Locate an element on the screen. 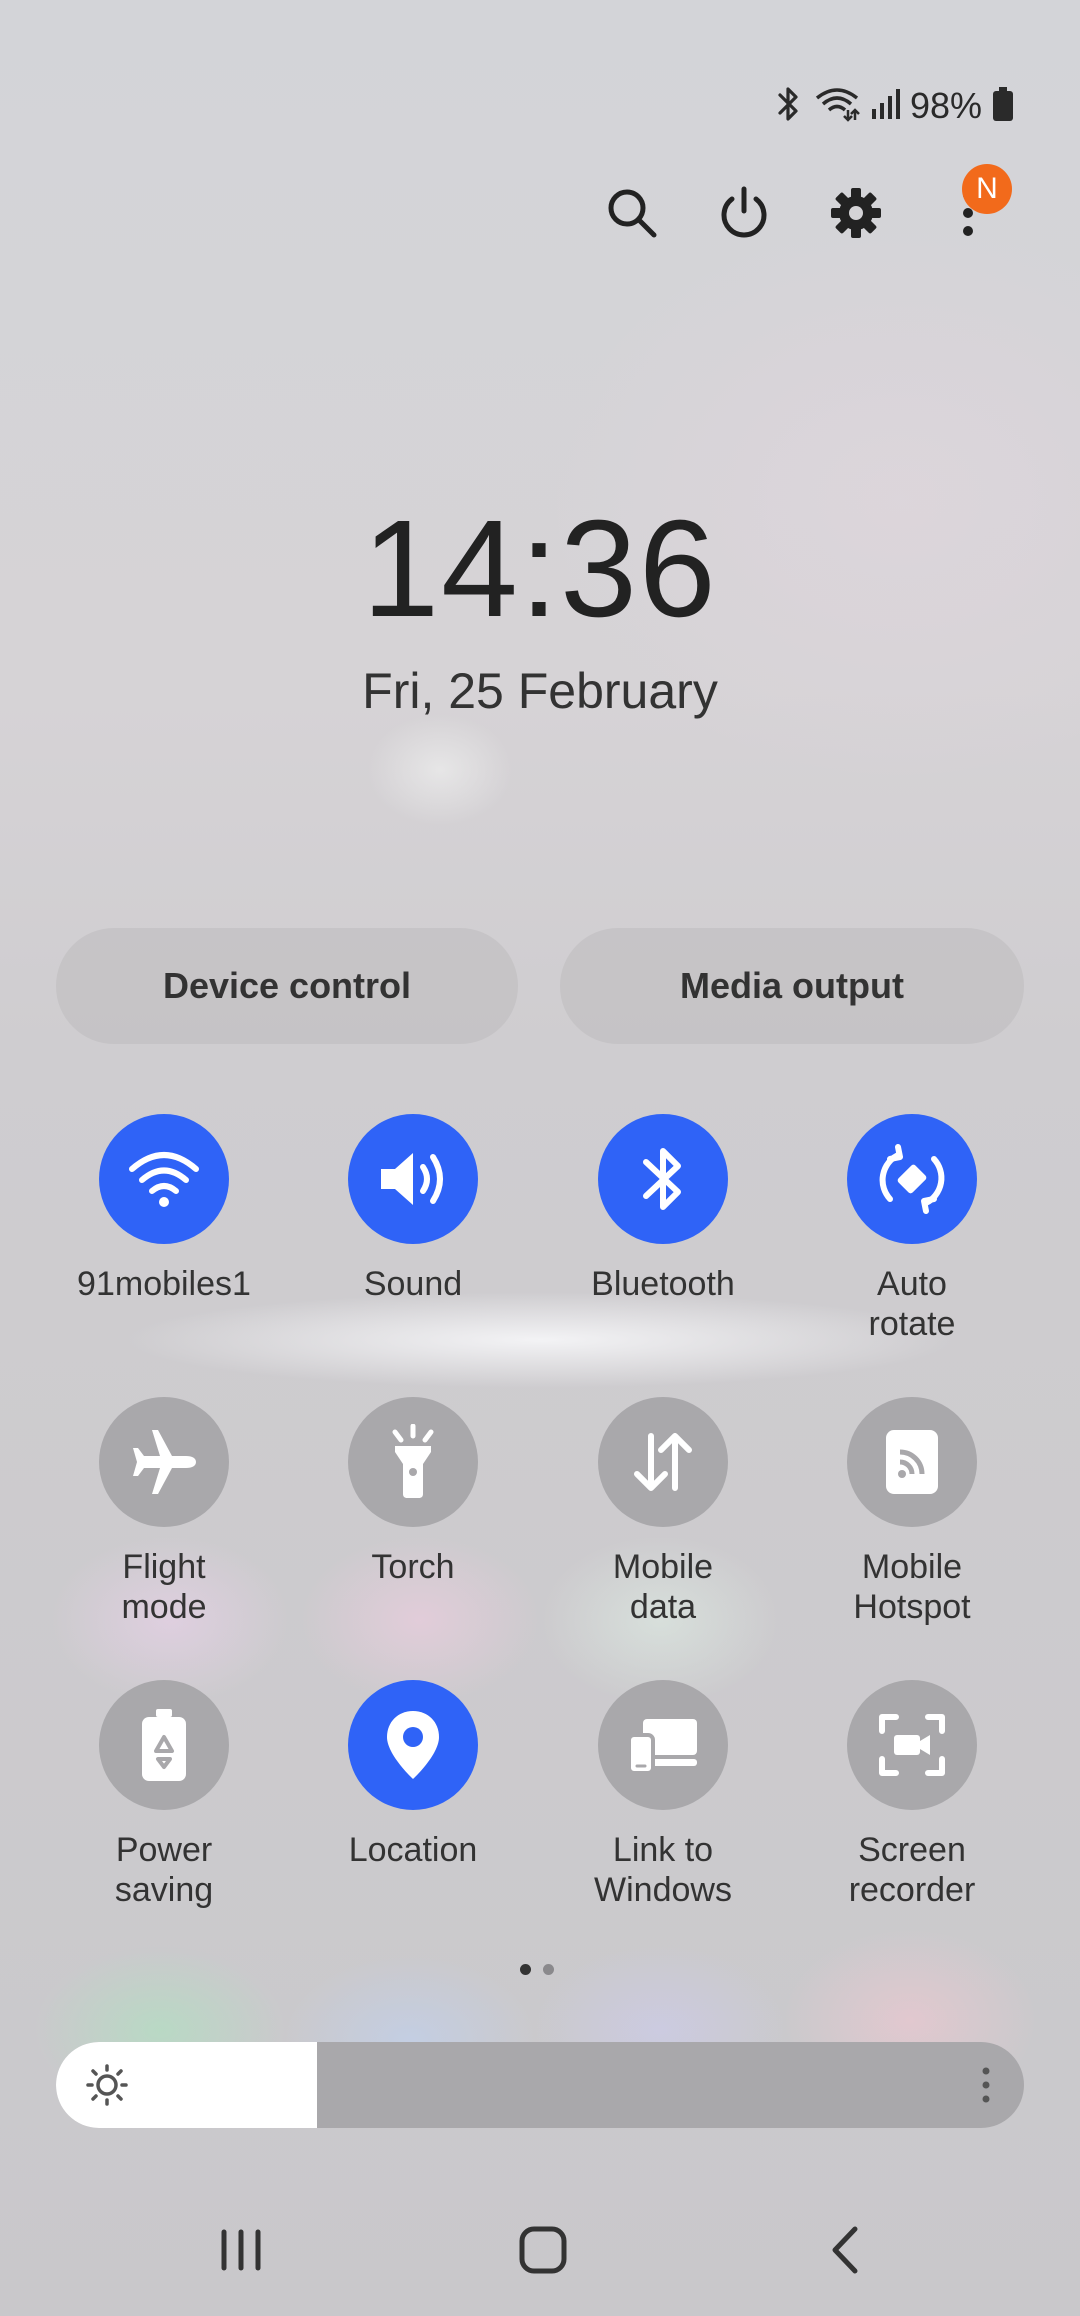 The height and width of the screenshot is (2316, 1080). hotspot-icon is located at coordinates (912, 1462).